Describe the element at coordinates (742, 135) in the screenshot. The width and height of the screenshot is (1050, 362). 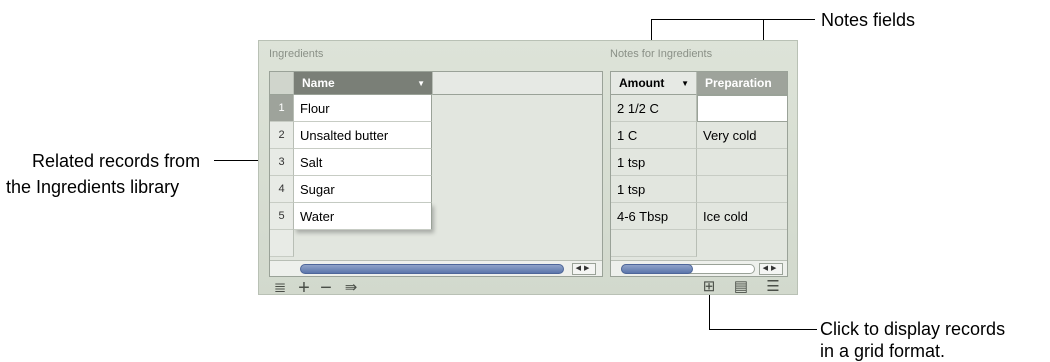
I see `preparation-cell: Very cold` at that location.